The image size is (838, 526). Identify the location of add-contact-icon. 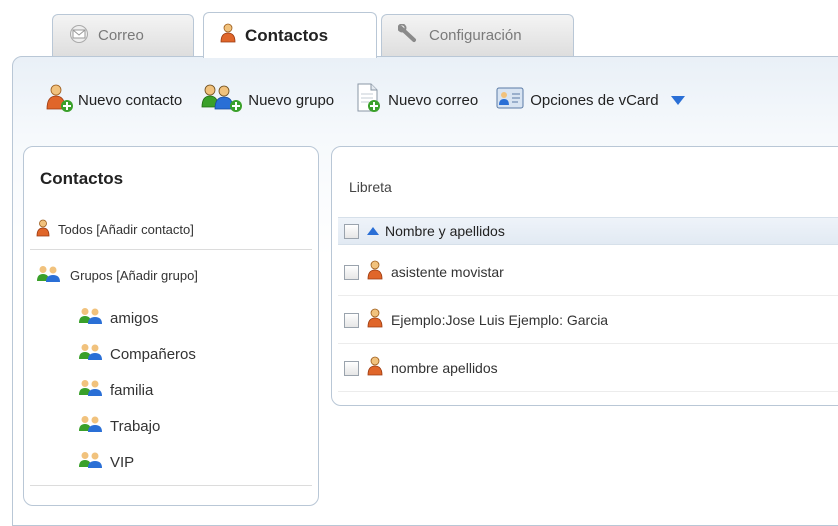
(59, 100).